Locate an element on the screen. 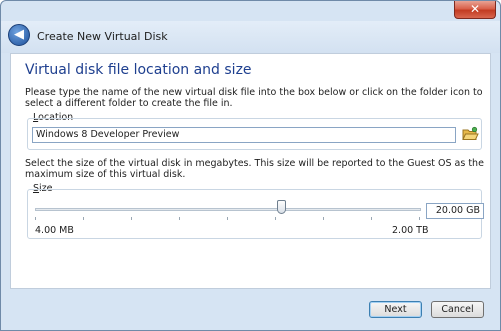  folder-button is located at coordinates (470, 134).